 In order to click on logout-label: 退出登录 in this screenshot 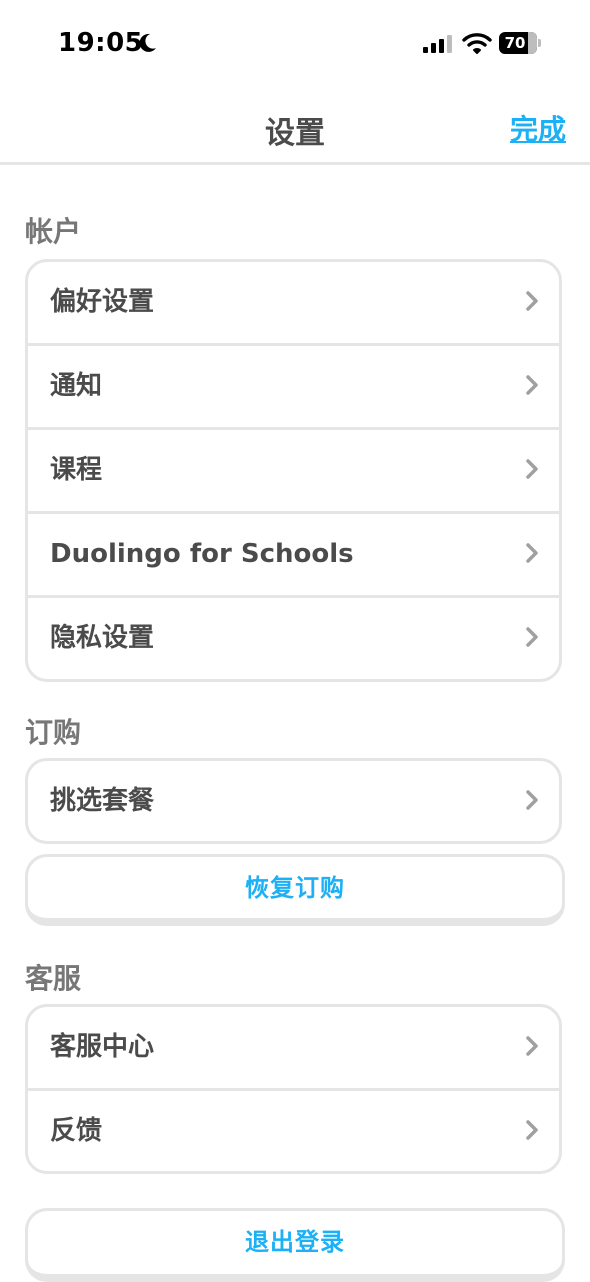, I will do `click(295, 1242)`.